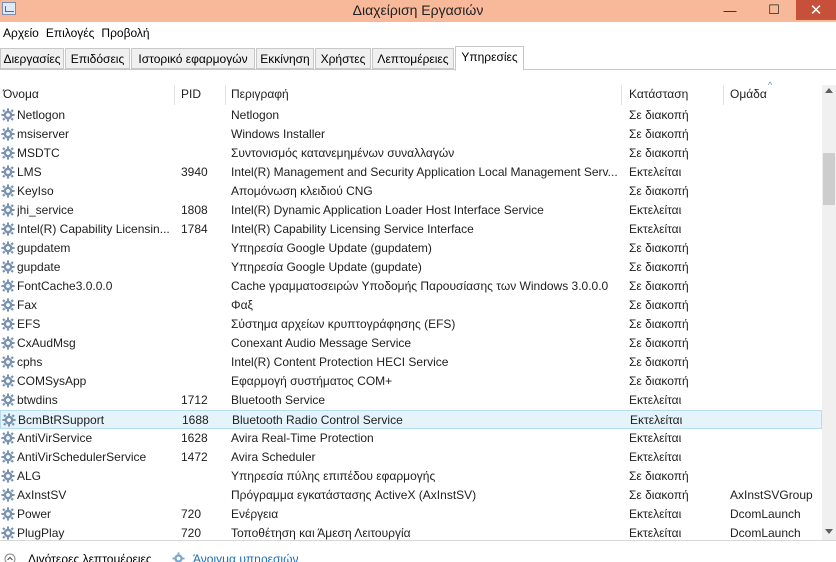  I want to click on scroll-thumb, so click(829, 179).